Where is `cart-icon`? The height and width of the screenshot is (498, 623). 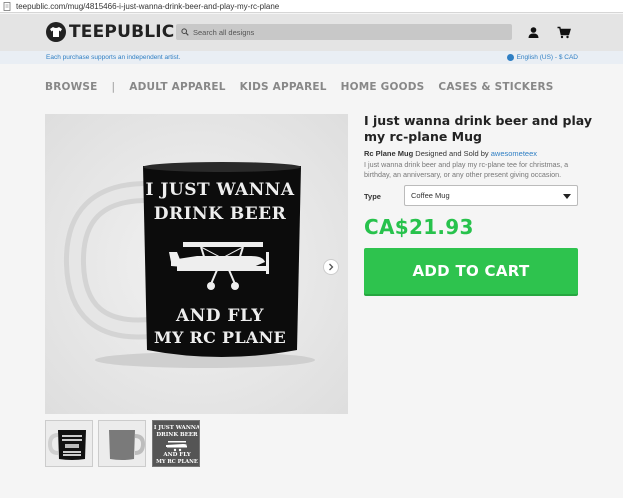
cart-icon is located at coordinates (564, 32).